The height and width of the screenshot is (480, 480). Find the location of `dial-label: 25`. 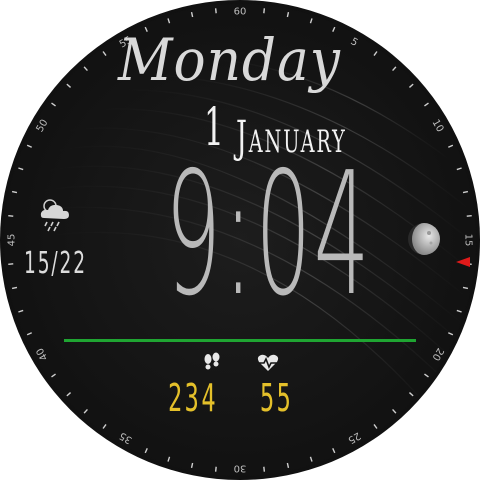

dial-label: 25 is located at coordinates (354, 438).